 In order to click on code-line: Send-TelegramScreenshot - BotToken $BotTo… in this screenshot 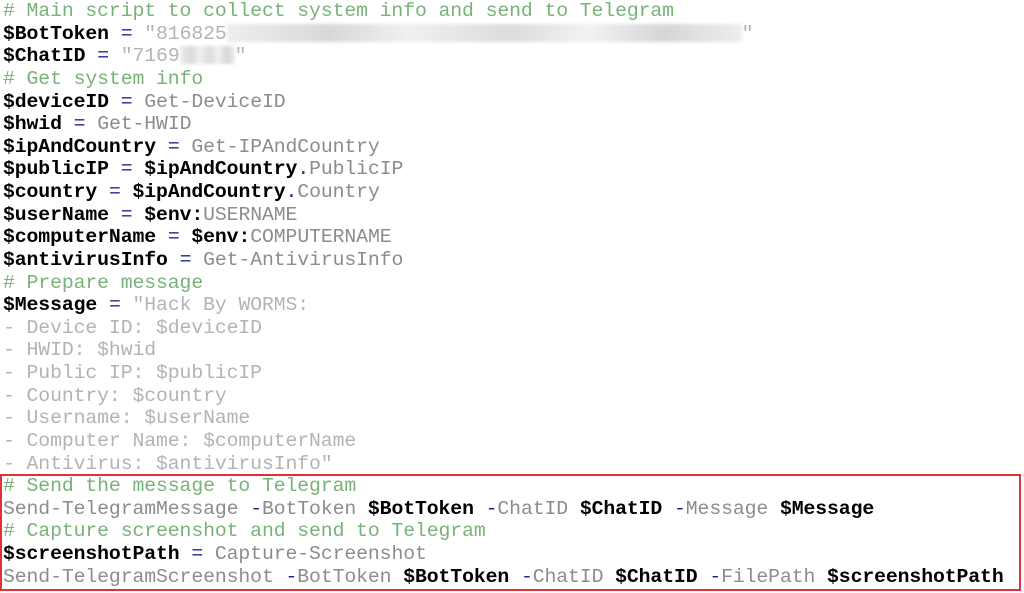, I will do `click(503, 577)`.